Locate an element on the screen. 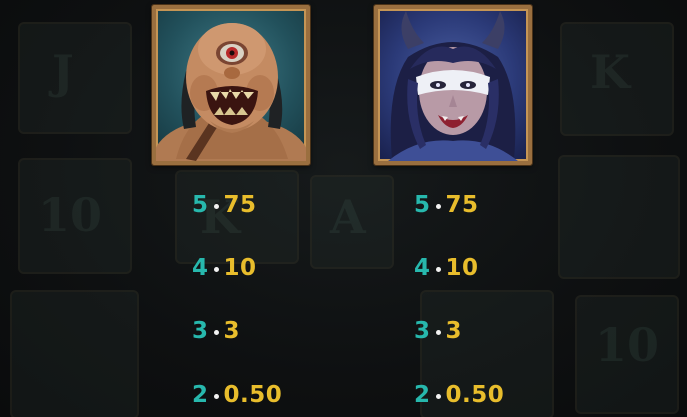 The image size is (687, 417). demoness-icon is located at coordinates (453, 86).